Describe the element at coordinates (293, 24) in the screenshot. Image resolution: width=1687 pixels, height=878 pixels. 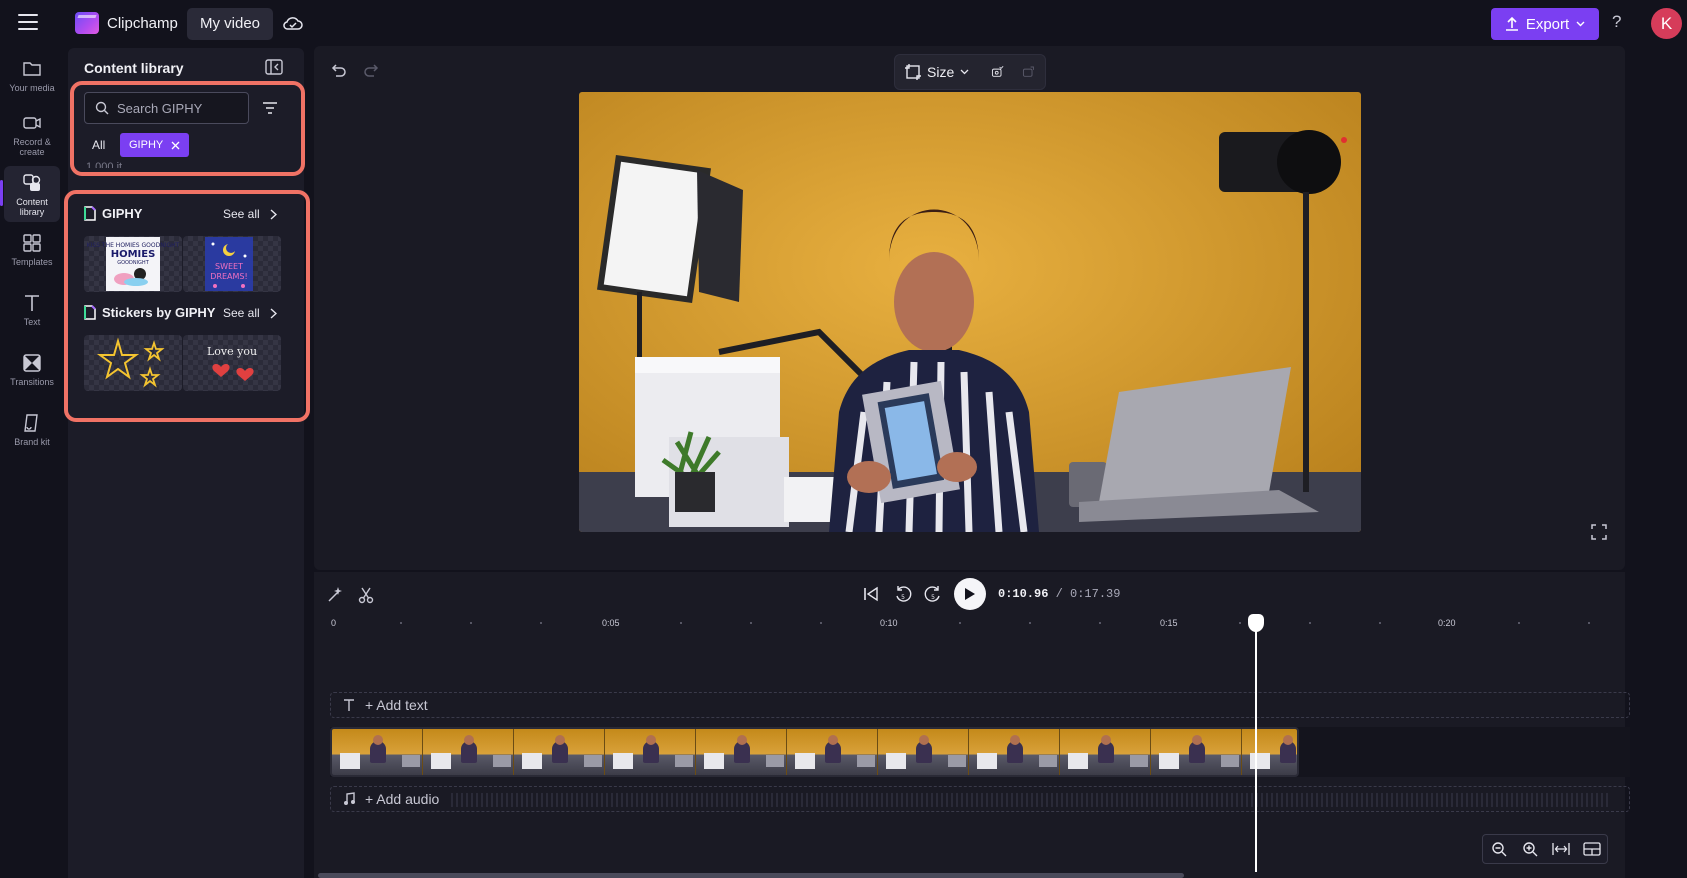
I see `cloud-sync-icon` at that location.